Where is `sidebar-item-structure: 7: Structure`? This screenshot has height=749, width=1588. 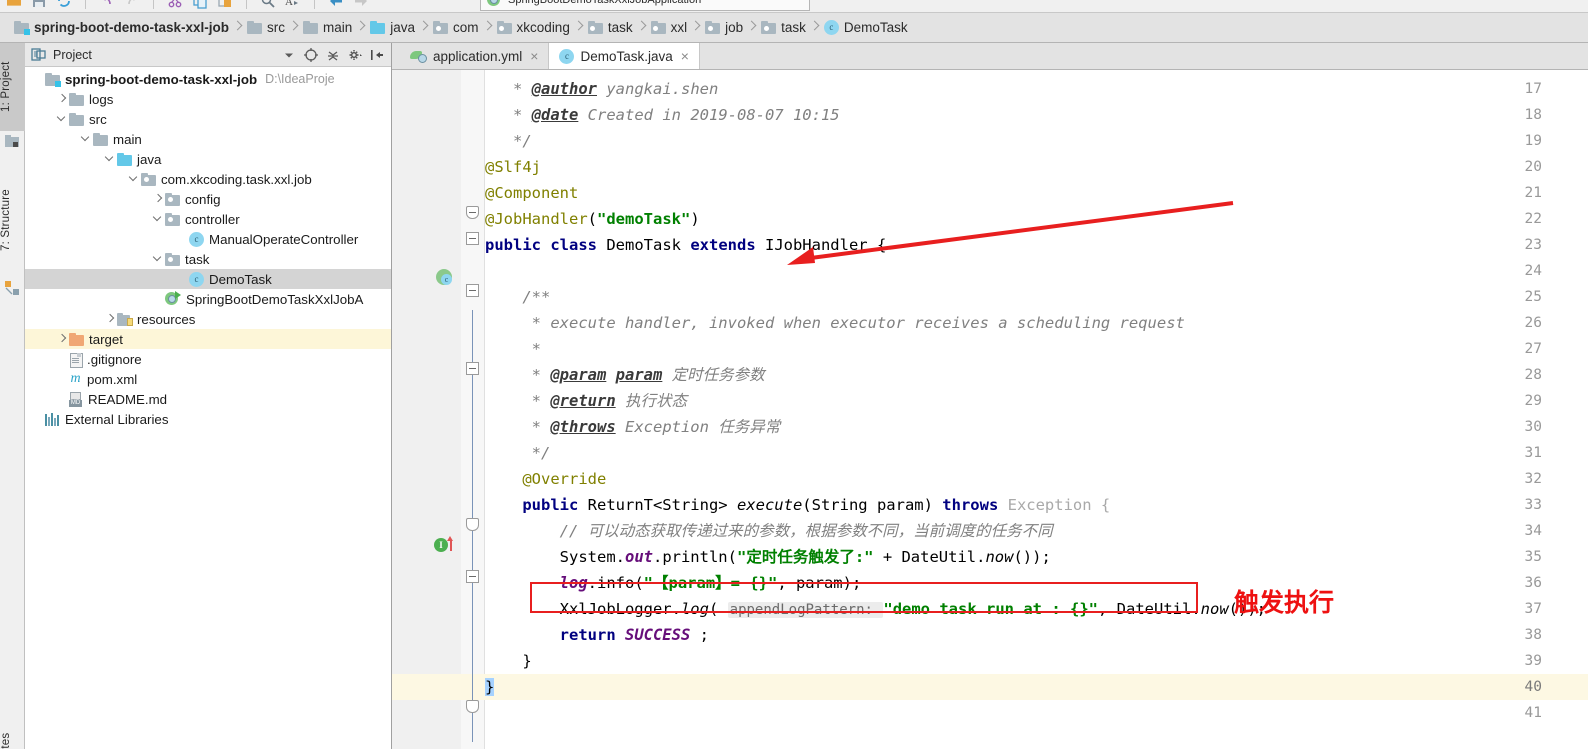
sidebar-item-structure: 7: Structure is located at coordinates (12, 220).